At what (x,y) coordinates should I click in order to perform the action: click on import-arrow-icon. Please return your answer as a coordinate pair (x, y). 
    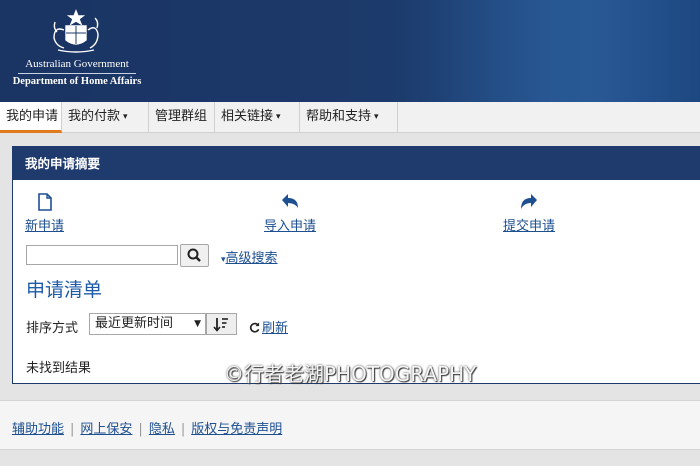
    Looking at the image, I should click on (290, 201).